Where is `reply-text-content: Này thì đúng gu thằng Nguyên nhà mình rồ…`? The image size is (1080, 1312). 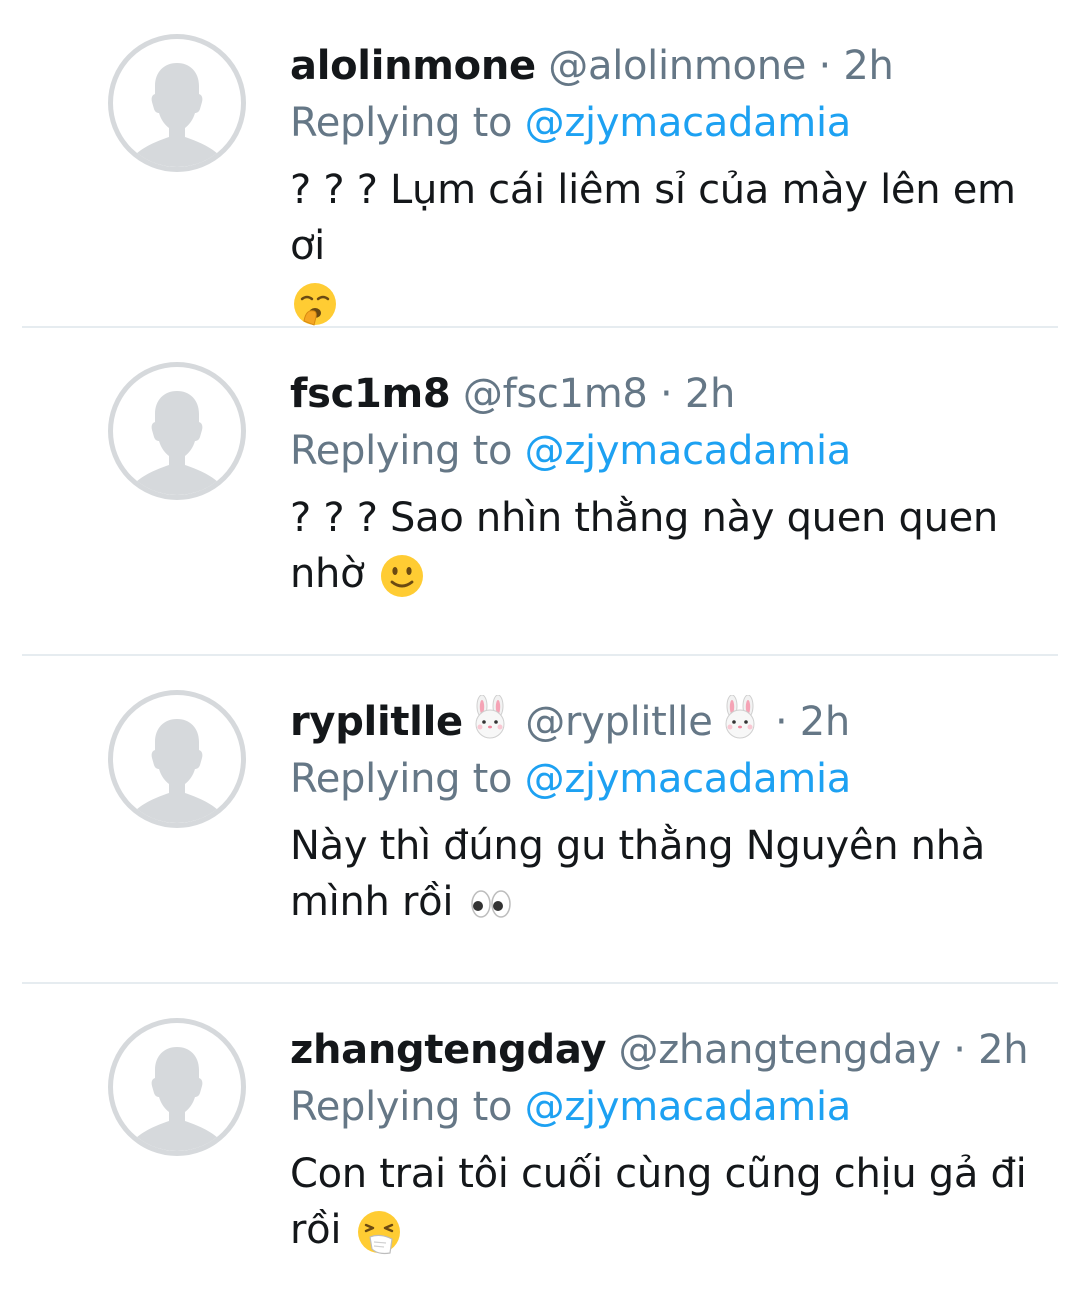 reply-text-content: Này thì đúng gu thằng Nguyên nhà mình rồ… is located at coordinates (637, 874).